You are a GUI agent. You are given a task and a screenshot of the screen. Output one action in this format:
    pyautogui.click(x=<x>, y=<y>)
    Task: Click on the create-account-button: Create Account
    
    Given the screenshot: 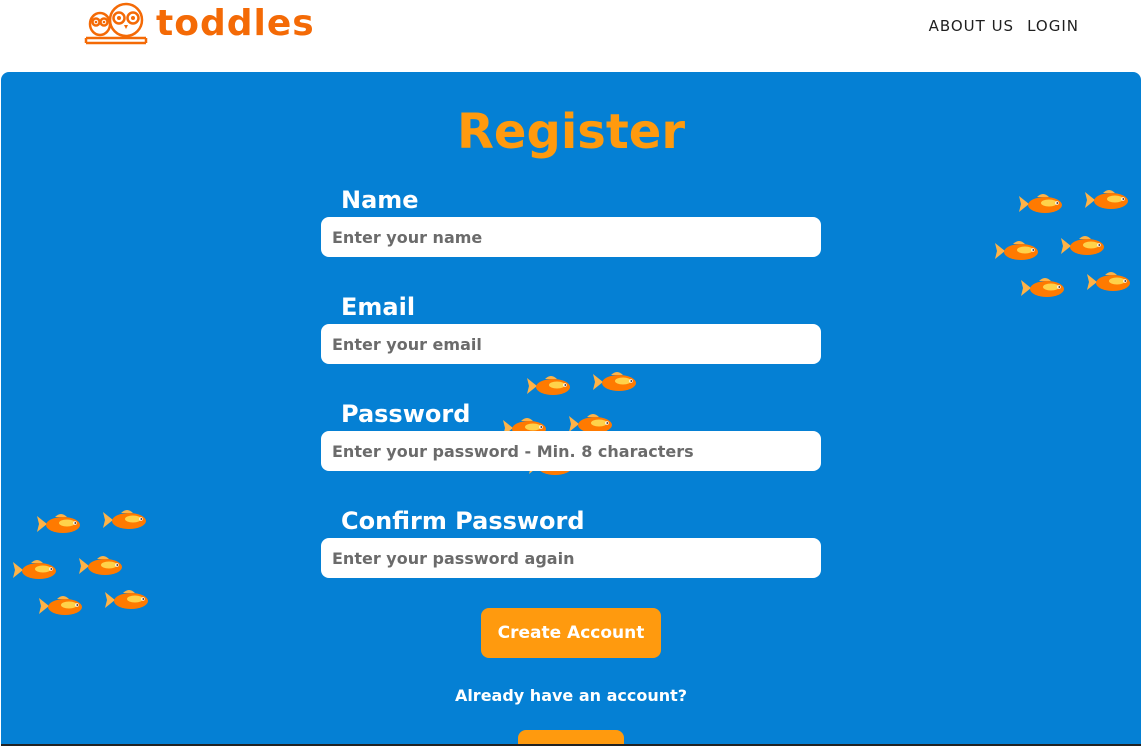 What is the action you would take?
    pyautogui.click(x=571, y=633)
    